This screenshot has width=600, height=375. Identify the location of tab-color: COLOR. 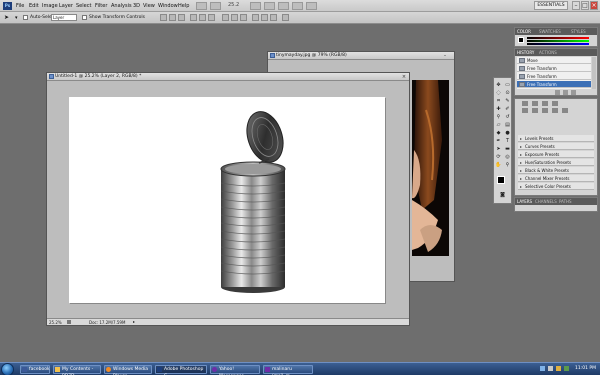
(524, 31).